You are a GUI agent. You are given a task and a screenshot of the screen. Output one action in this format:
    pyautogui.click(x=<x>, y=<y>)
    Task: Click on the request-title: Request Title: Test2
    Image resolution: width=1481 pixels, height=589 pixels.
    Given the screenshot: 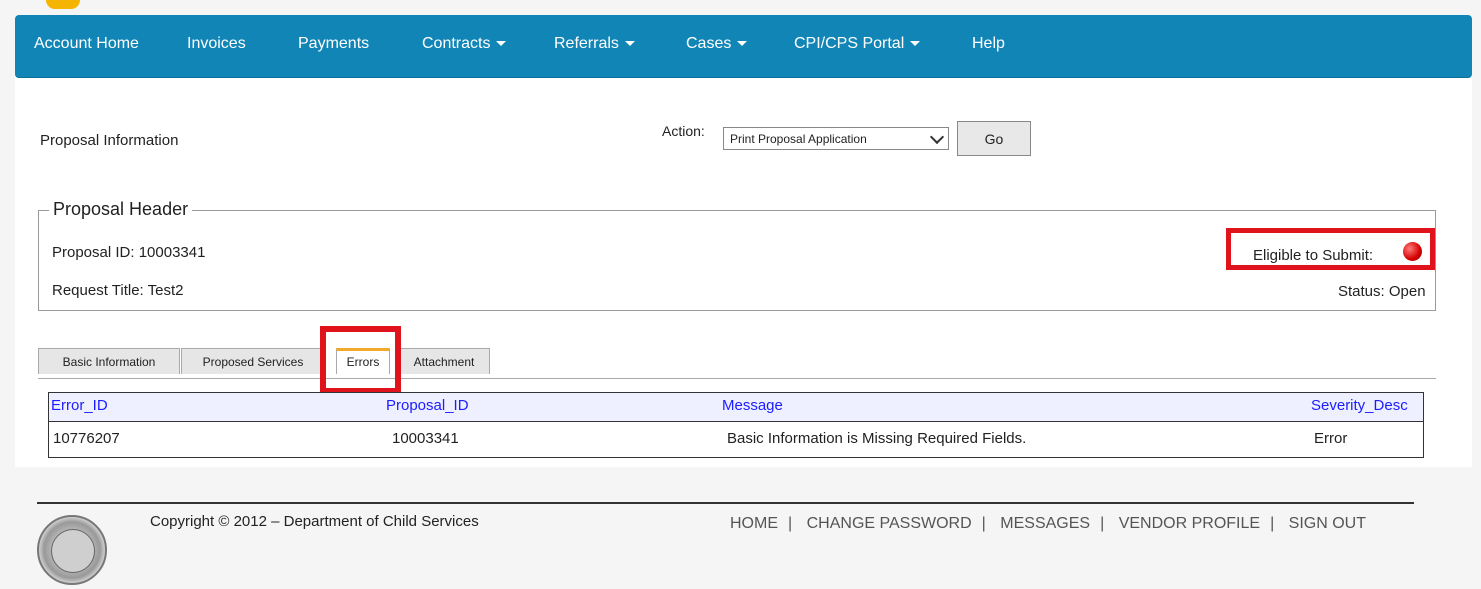 What is the action you would take?
    pyautogui.click(x=118, y=290)
    